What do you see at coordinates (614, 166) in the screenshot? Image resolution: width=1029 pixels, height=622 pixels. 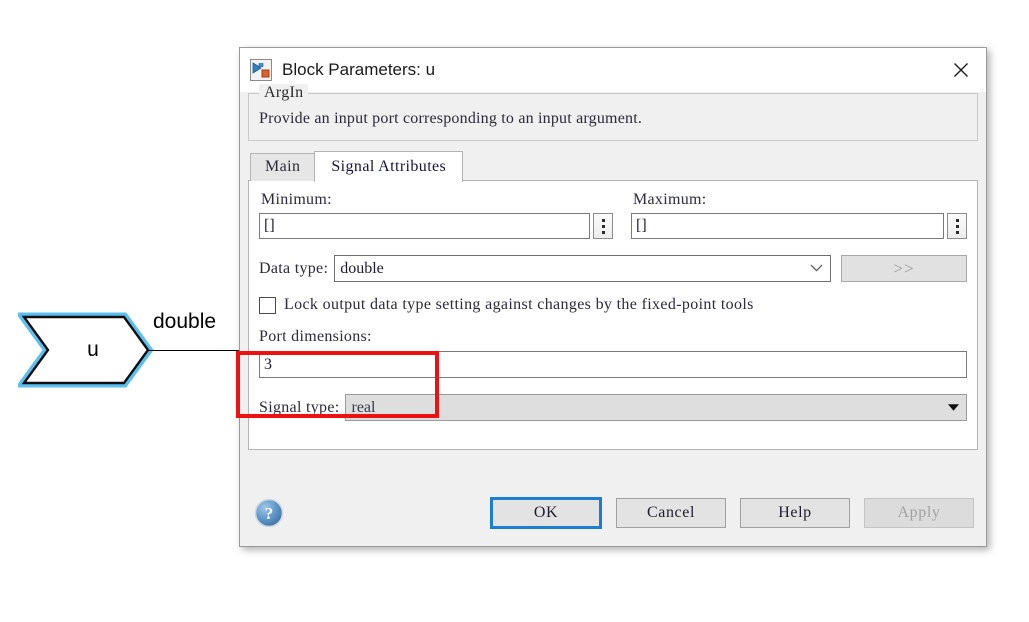 I see `tabstrip: Main Signal Attributes` at bounding box center [614, 166].